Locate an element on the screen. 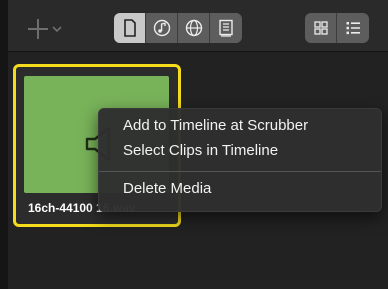  music-icon is located at coordinates (161, 28).